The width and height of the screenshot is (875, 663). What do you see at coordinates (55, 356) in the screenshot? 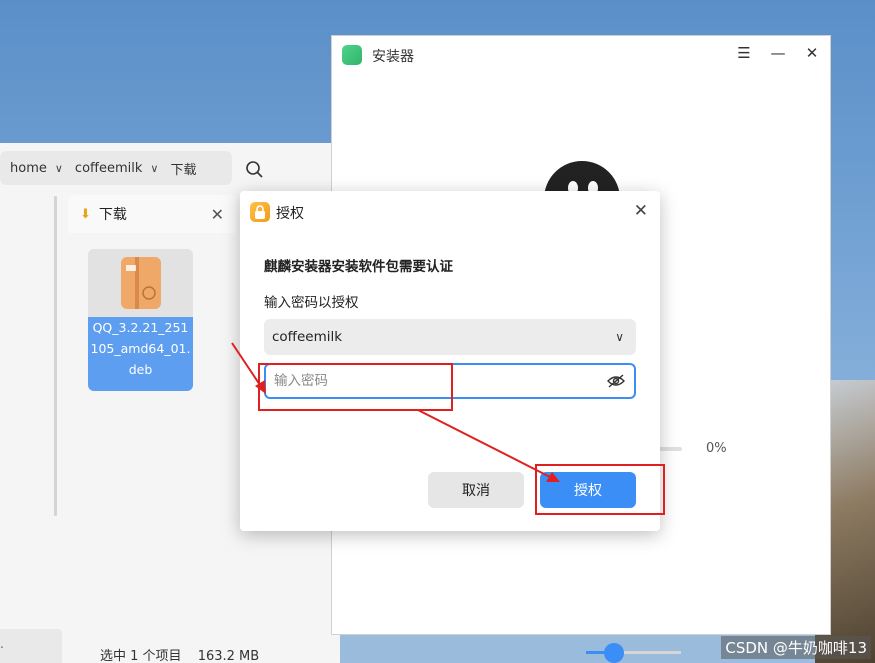
I see `sidebar-scrollbar` at bounding box center [55, 356].